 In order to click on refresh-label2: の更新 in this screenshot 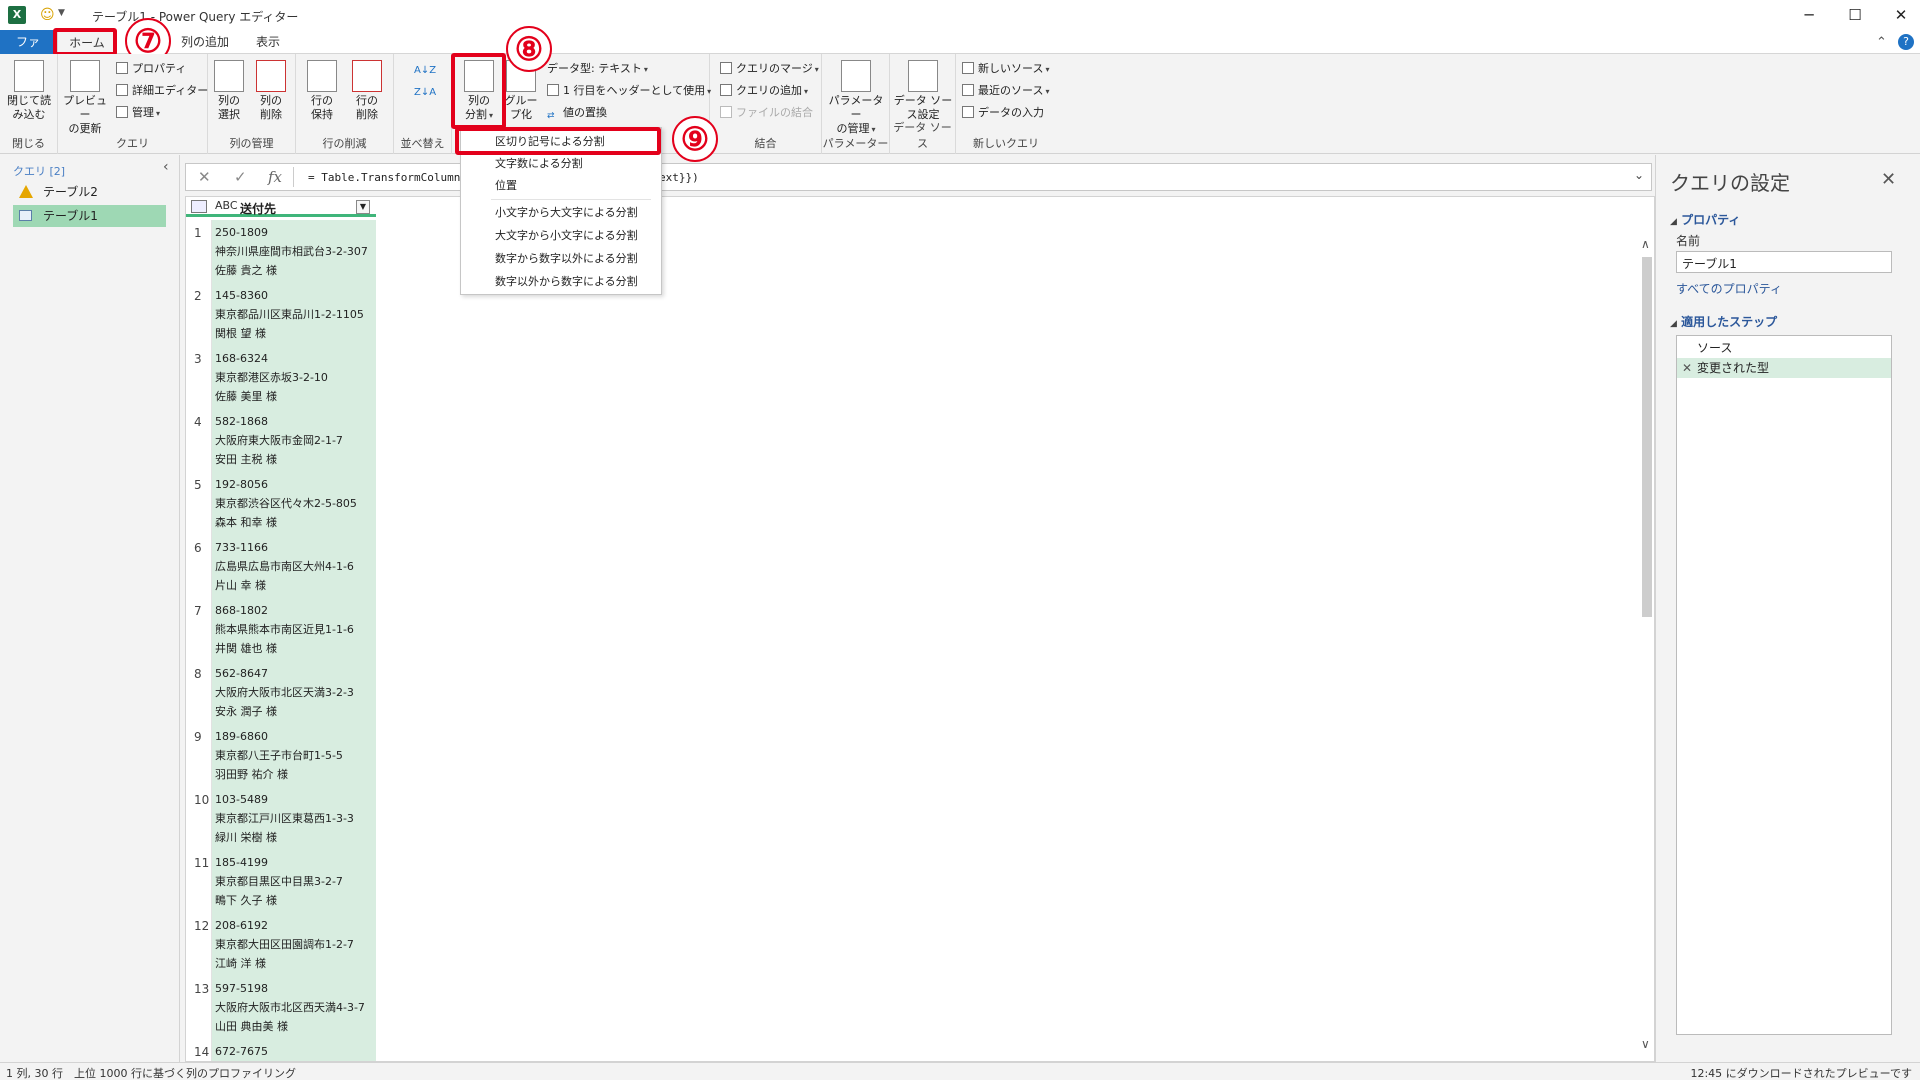, I will do `click(85, 128)`.